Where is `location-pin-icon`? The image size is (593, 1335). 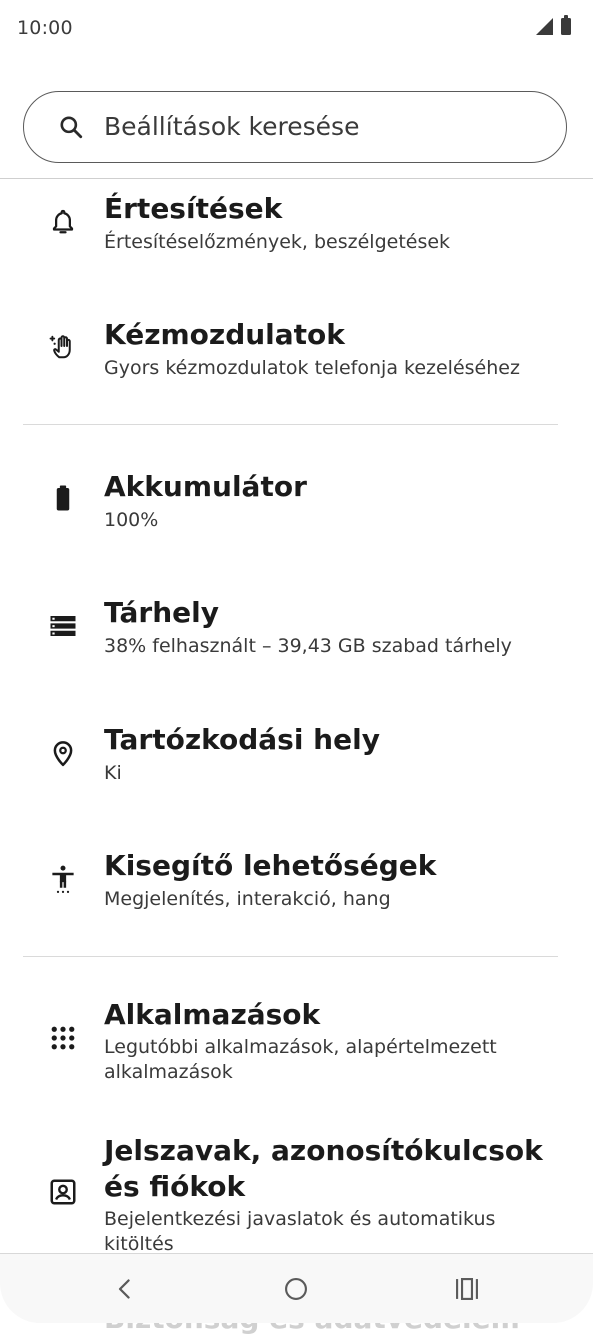
location-pin-icon is located at coordinates (63, 754).